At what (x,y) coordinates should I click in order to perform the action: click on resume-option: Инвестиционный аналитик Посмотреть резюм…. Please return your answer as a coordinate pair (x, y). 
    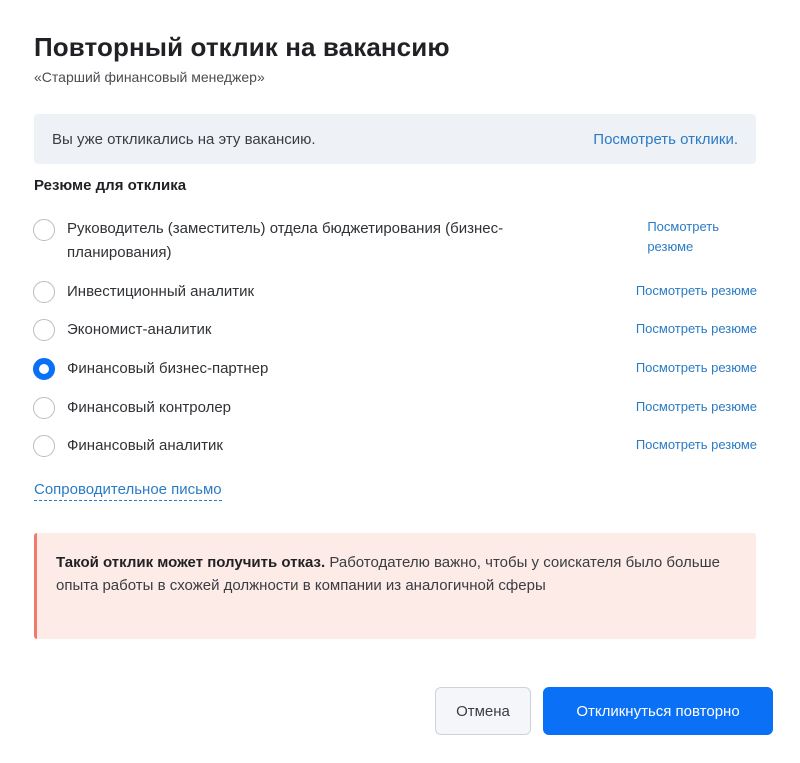
    Looking at the image, I should click on (395, 293).